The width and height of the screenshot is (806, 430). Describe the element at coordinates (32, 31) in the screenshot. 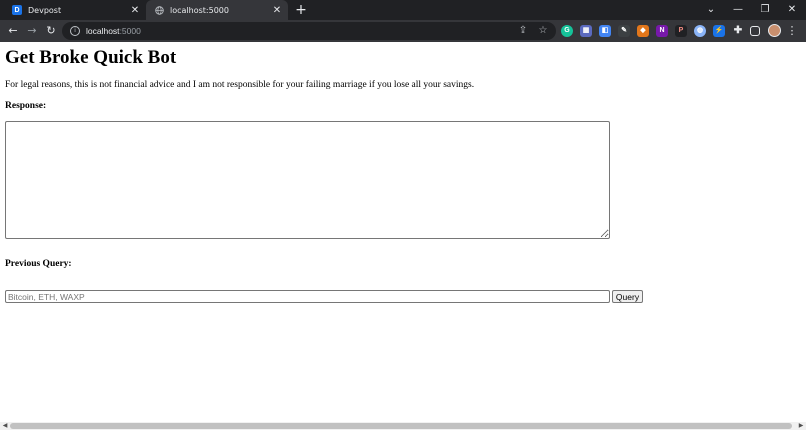

I see `forward-icon: →` at that location.